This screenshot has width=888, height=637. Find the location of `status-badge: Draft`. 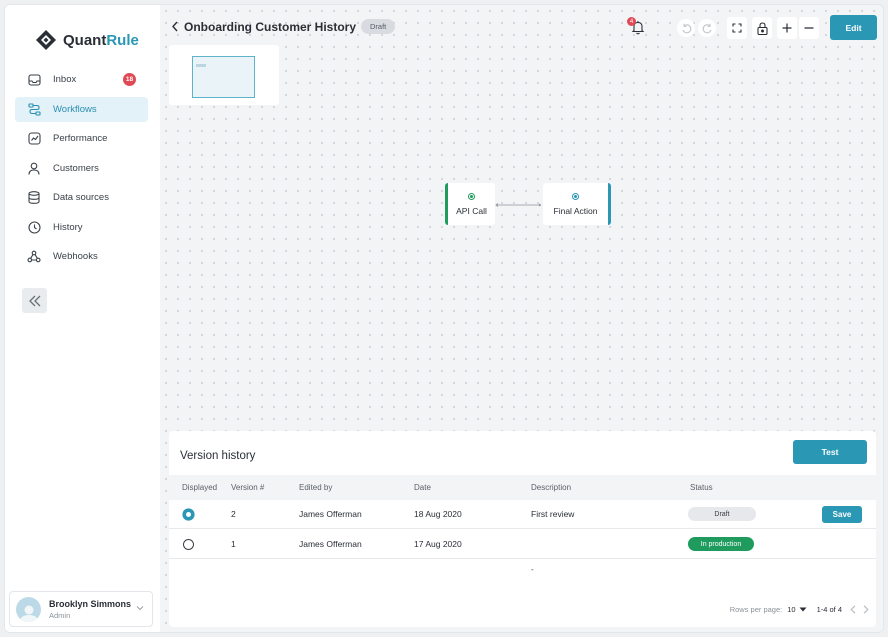

status-badge: Draft is located at coordinates (722, 514).